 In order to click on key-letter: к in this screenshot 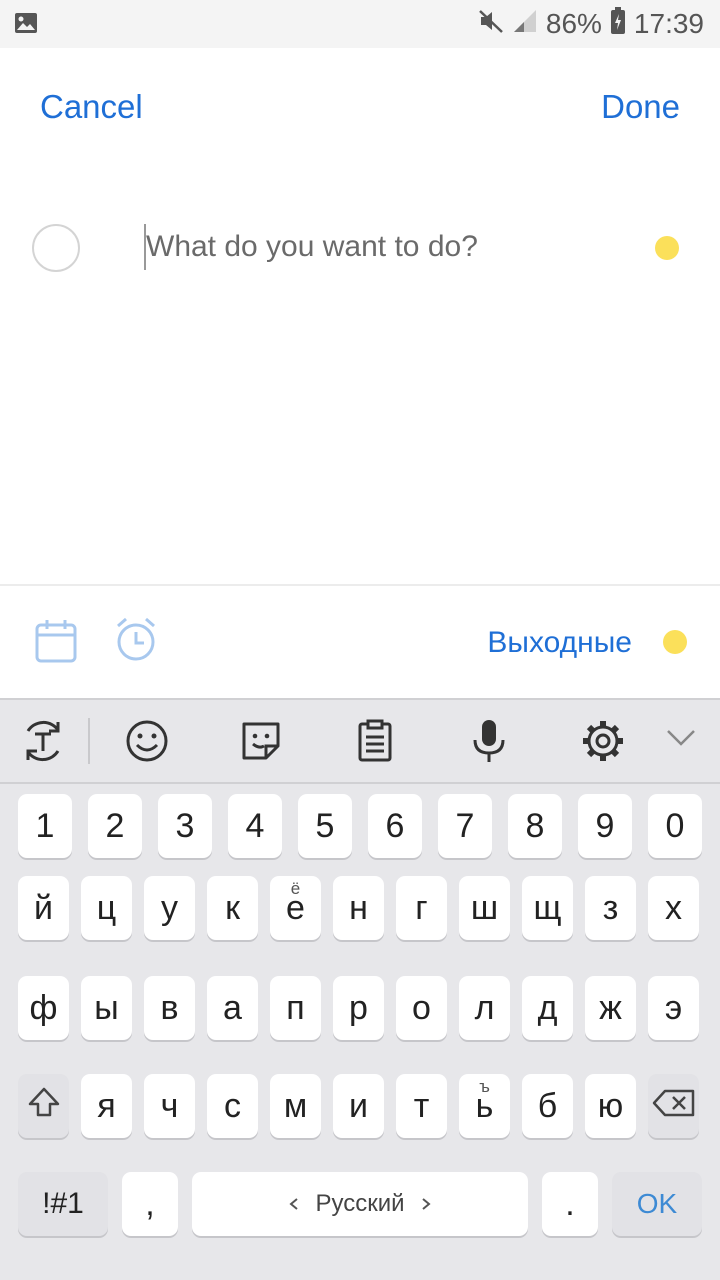, I will do `click(232, 908)`.